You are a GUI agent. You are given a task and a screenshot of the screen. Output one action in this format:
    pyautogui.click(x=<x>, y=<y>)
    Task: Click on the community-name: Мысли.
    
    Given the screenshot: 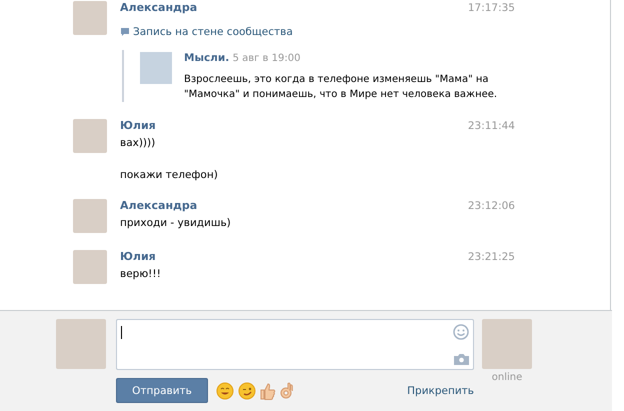 What is the action you would take?
    pyautogui.click(x=207, y=58)
    